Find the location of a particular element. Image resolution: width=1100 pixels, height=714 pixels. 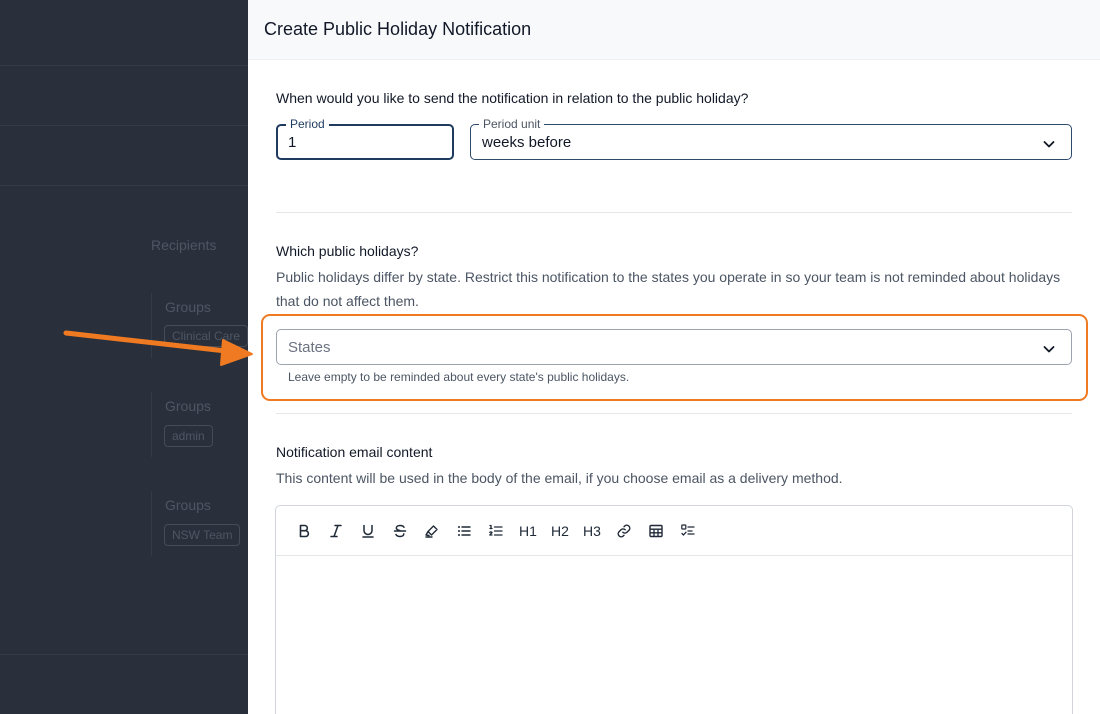

bullet-list-button is located at coordinates (464, 531).